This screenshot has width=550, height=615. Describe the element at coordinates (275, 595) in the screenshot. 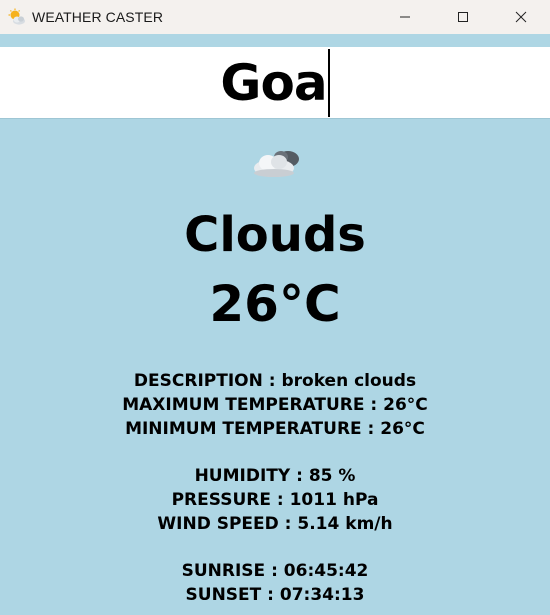

I see `sunset-text: SUNSET : 07:34:13` at that location.